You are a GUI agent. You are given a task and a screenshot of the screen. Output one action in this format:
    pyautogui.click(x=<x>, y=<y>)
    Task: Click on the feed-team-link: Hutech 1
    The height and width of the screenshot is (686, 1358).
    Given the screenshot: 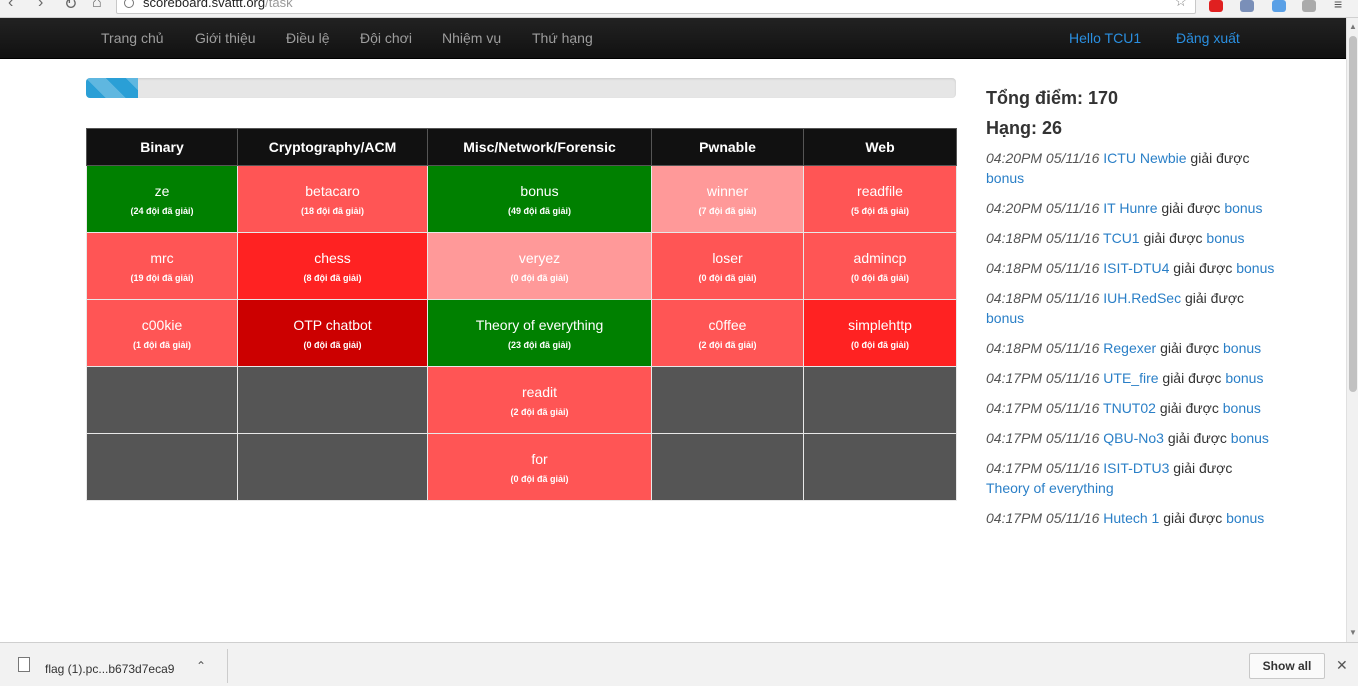 What is the action you would take?
    pyautogui.click(x=1131, y=518)
    